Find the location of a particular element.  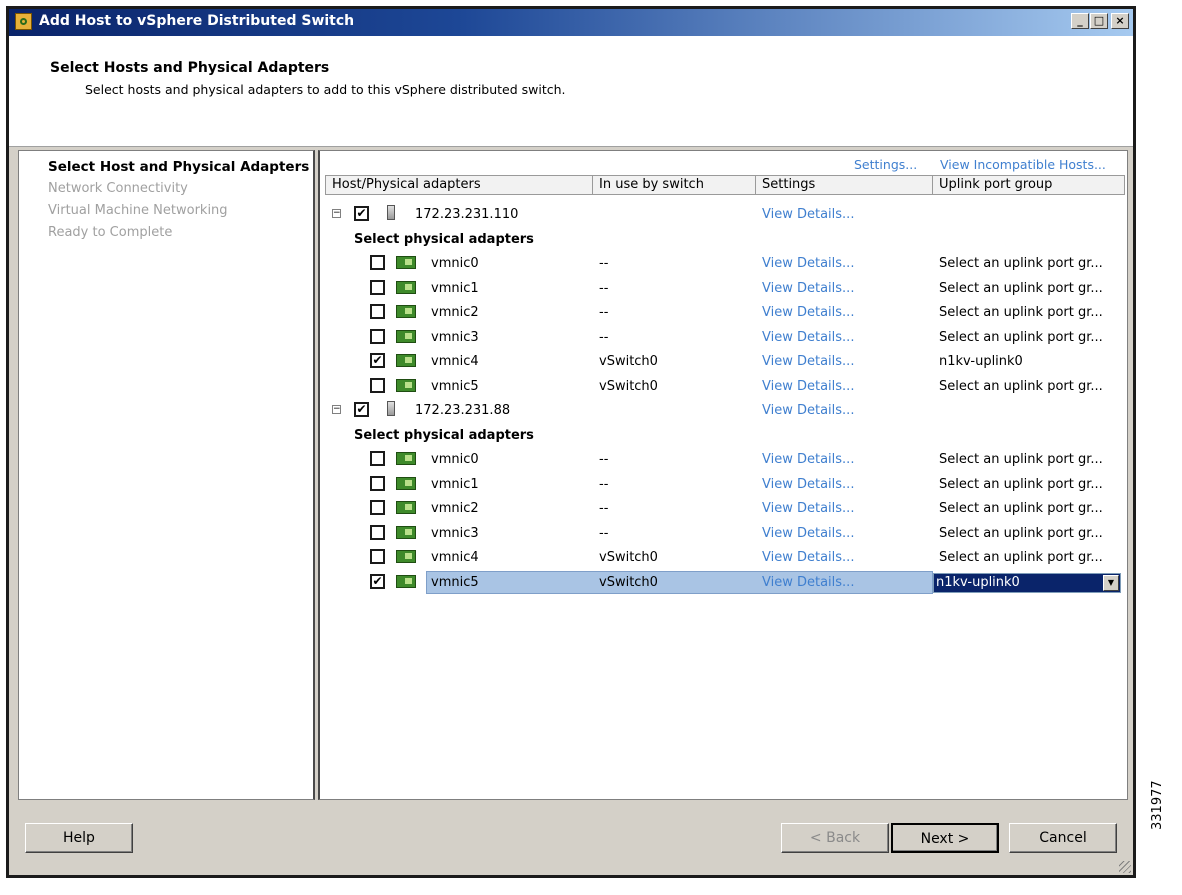

select-adapters-heading: Select physical adapters is located at coordinates (444, 239).